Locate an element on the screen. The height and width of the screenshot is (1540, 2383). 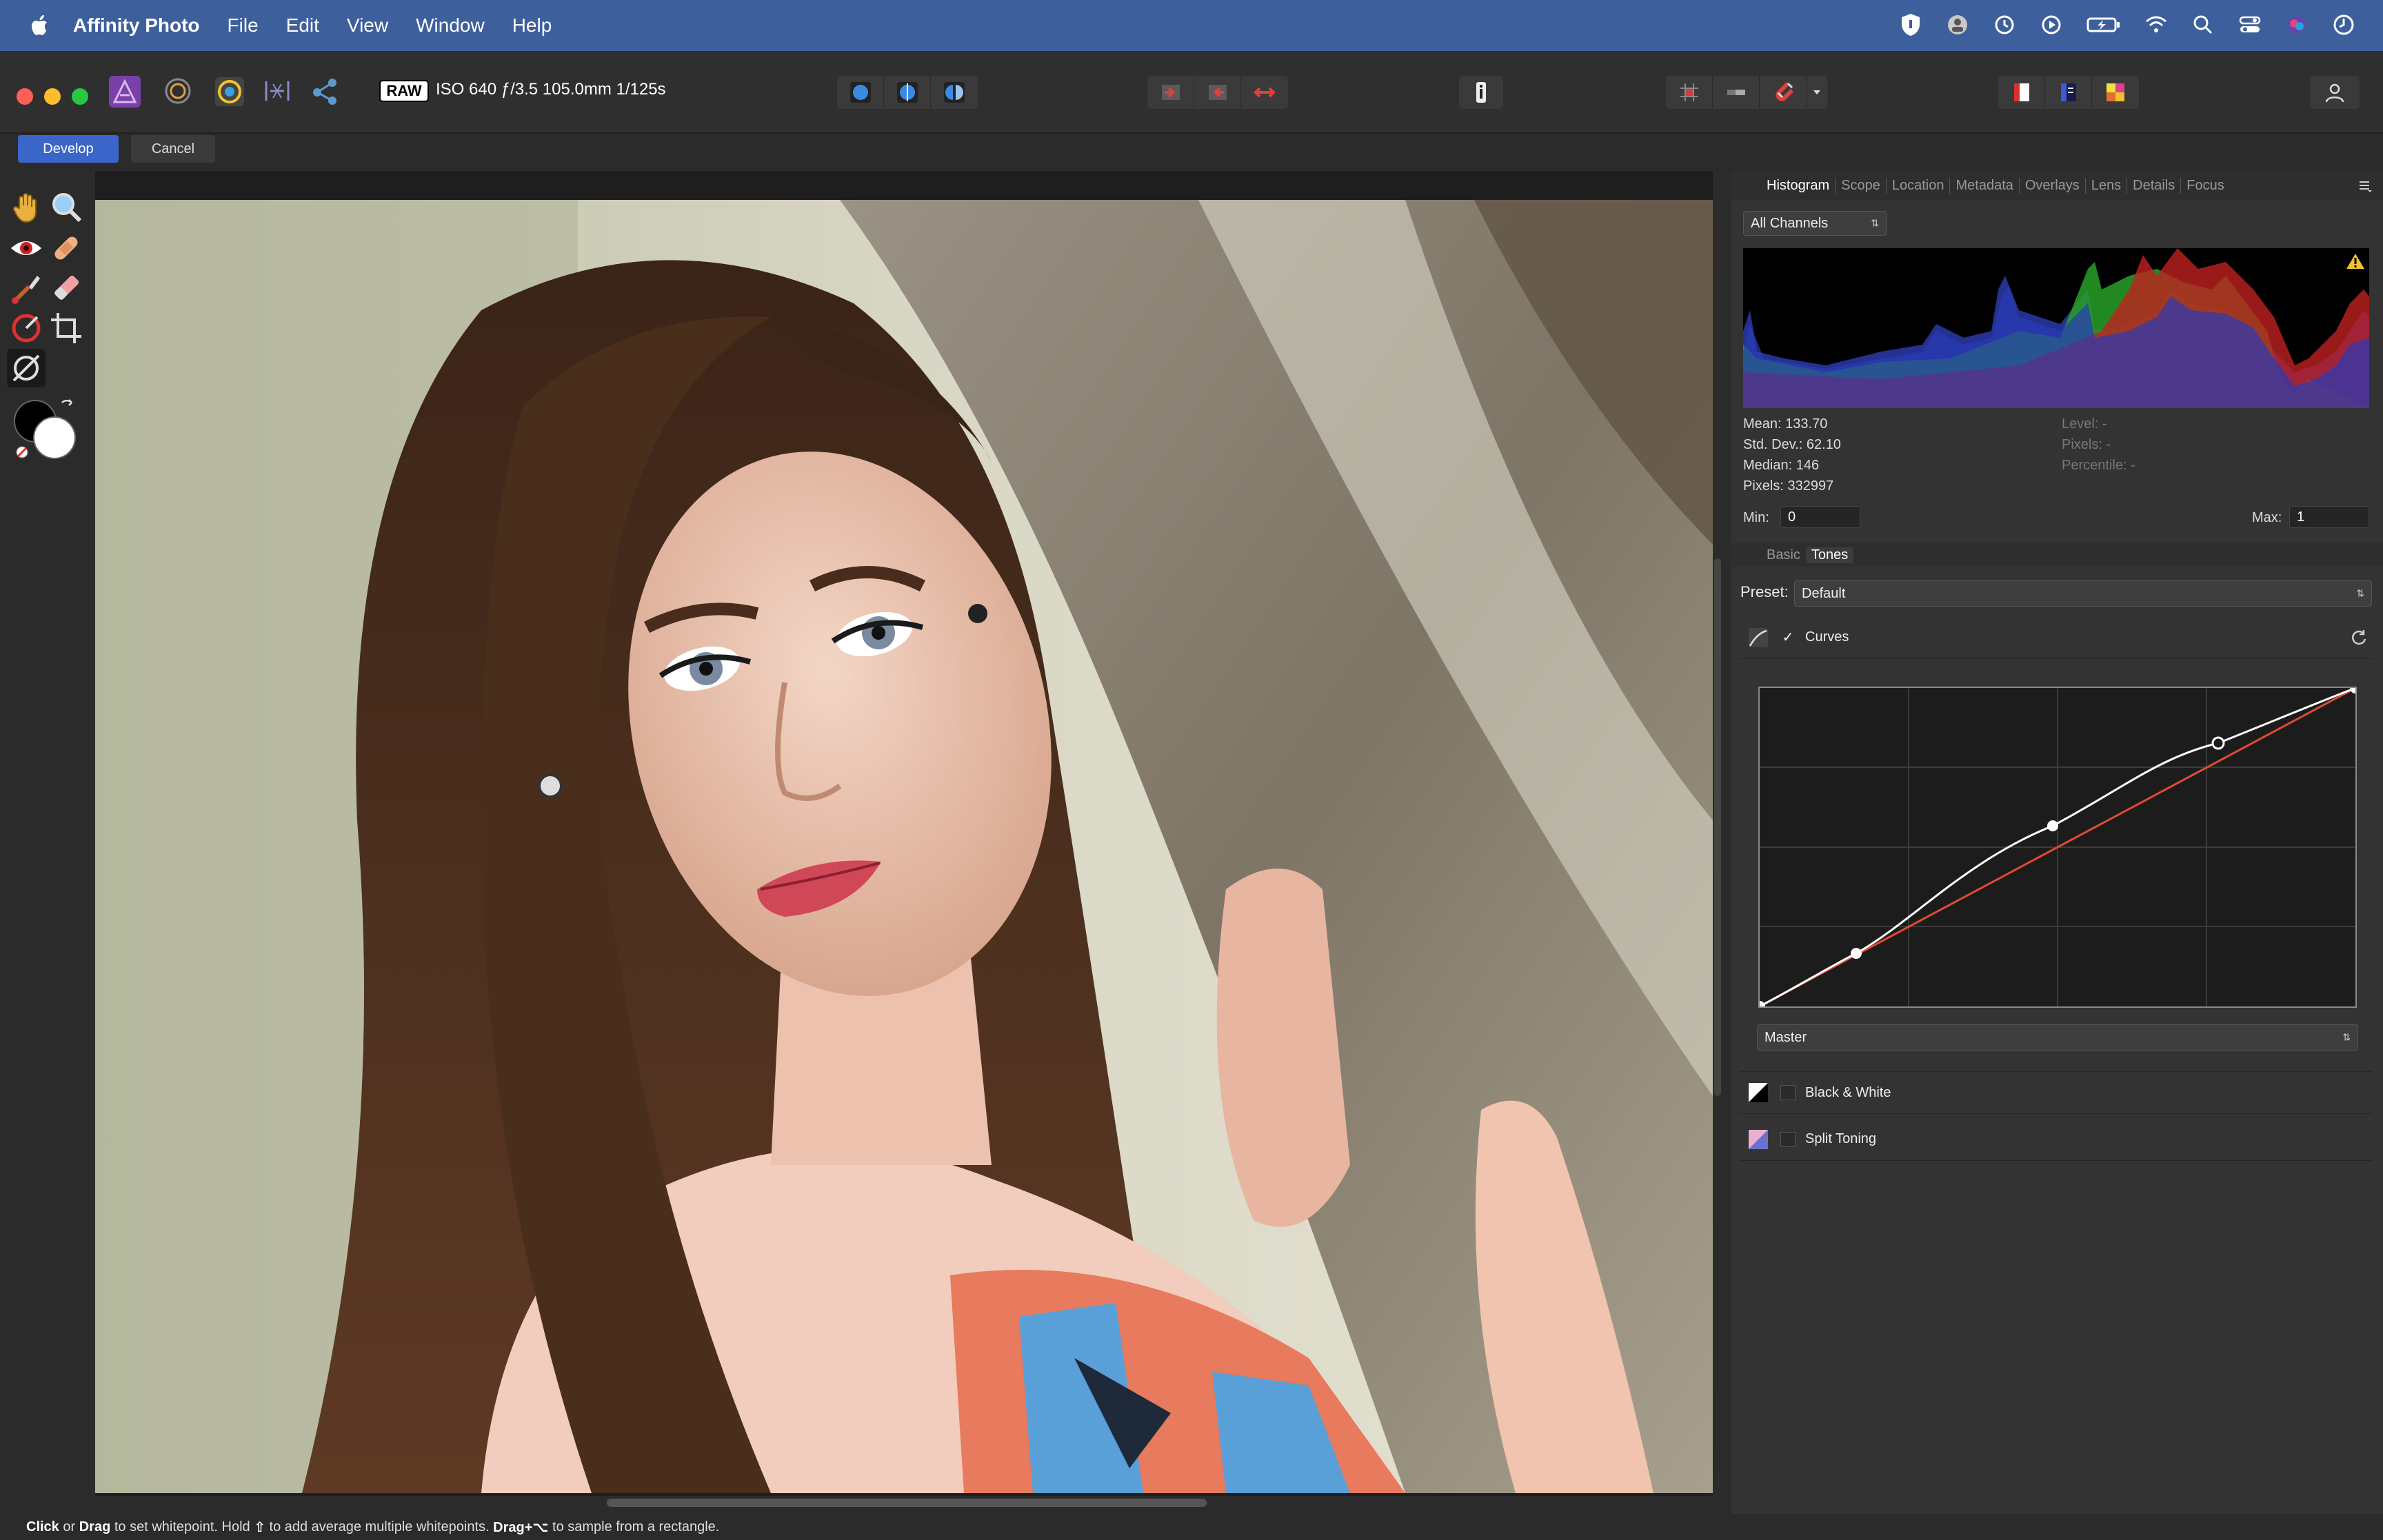
black-white-checkbox is located at coordinates (1788, 1093).